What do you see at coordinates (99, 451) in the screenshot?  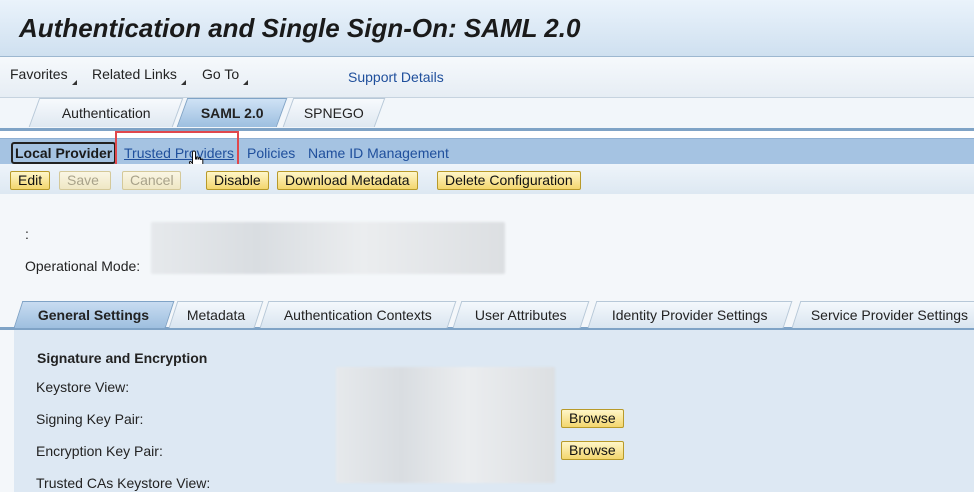 I see `encryption-key-pair-label: Encryption Key Pair:` at bounding box center [99, 451].